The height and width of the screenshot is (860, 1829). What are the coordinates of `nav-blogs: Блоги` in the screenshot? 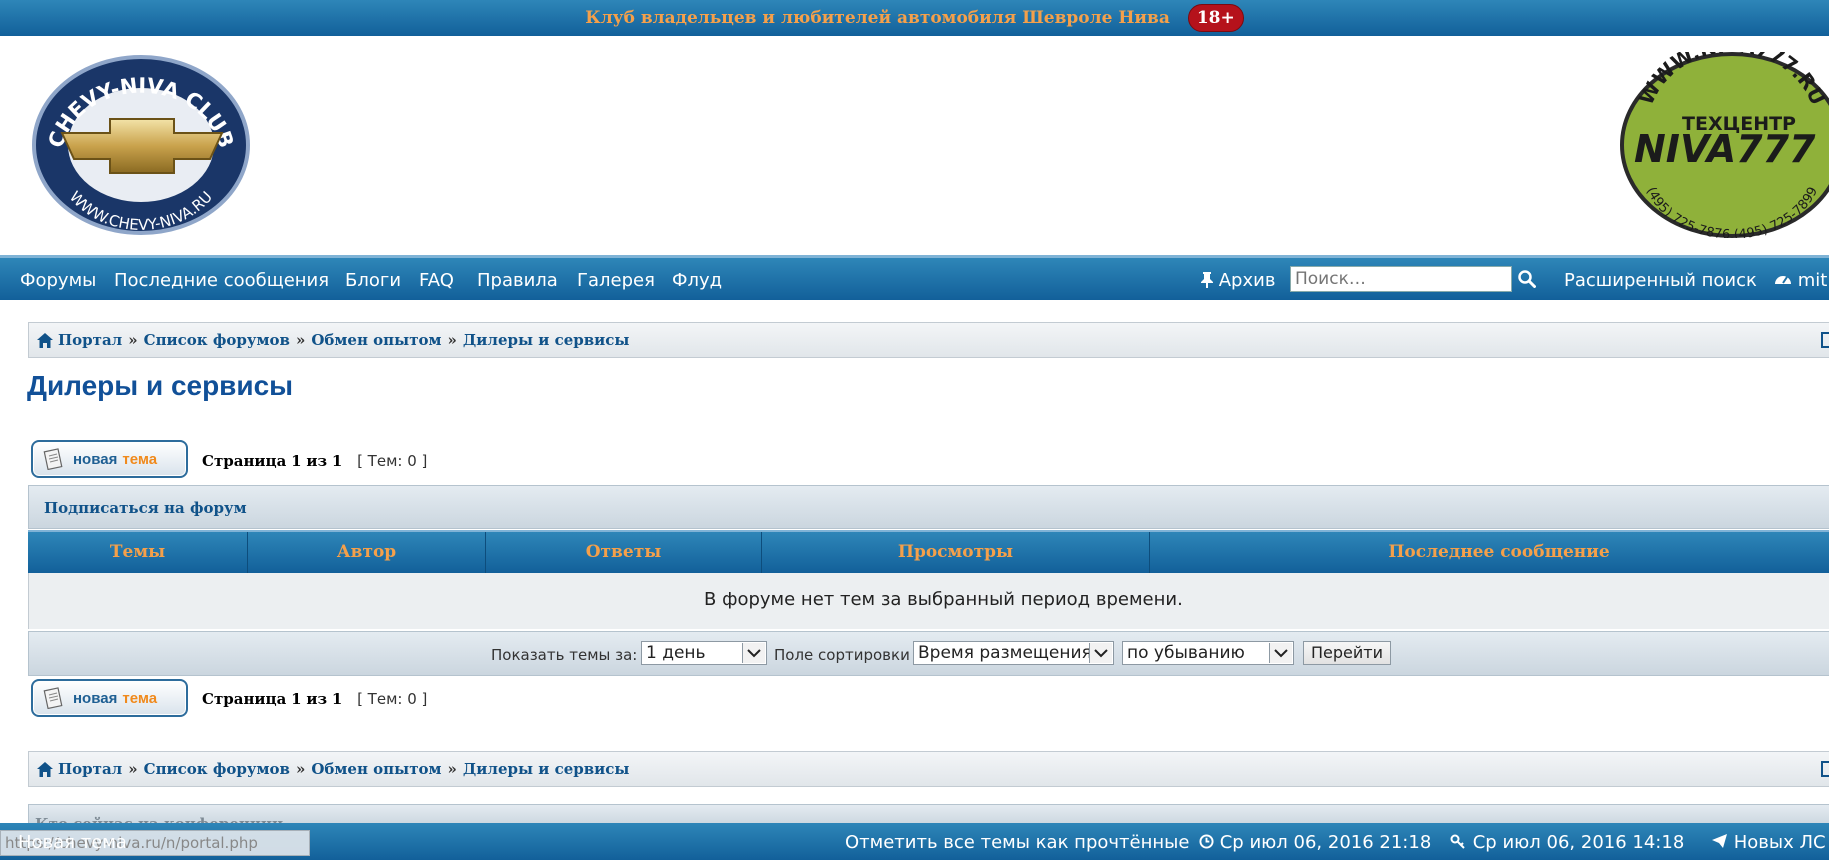 It's located at (373, 280).